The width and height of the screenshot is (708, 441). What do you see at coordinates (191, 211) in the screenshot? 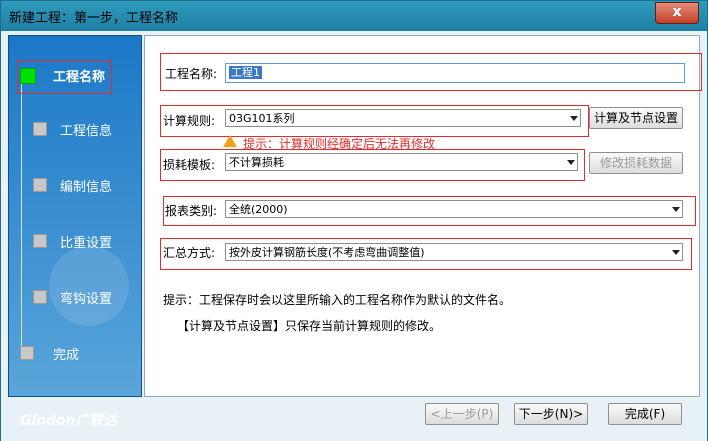
I see `report-type-label: 报表类别:` at bounding box center [191, 211].